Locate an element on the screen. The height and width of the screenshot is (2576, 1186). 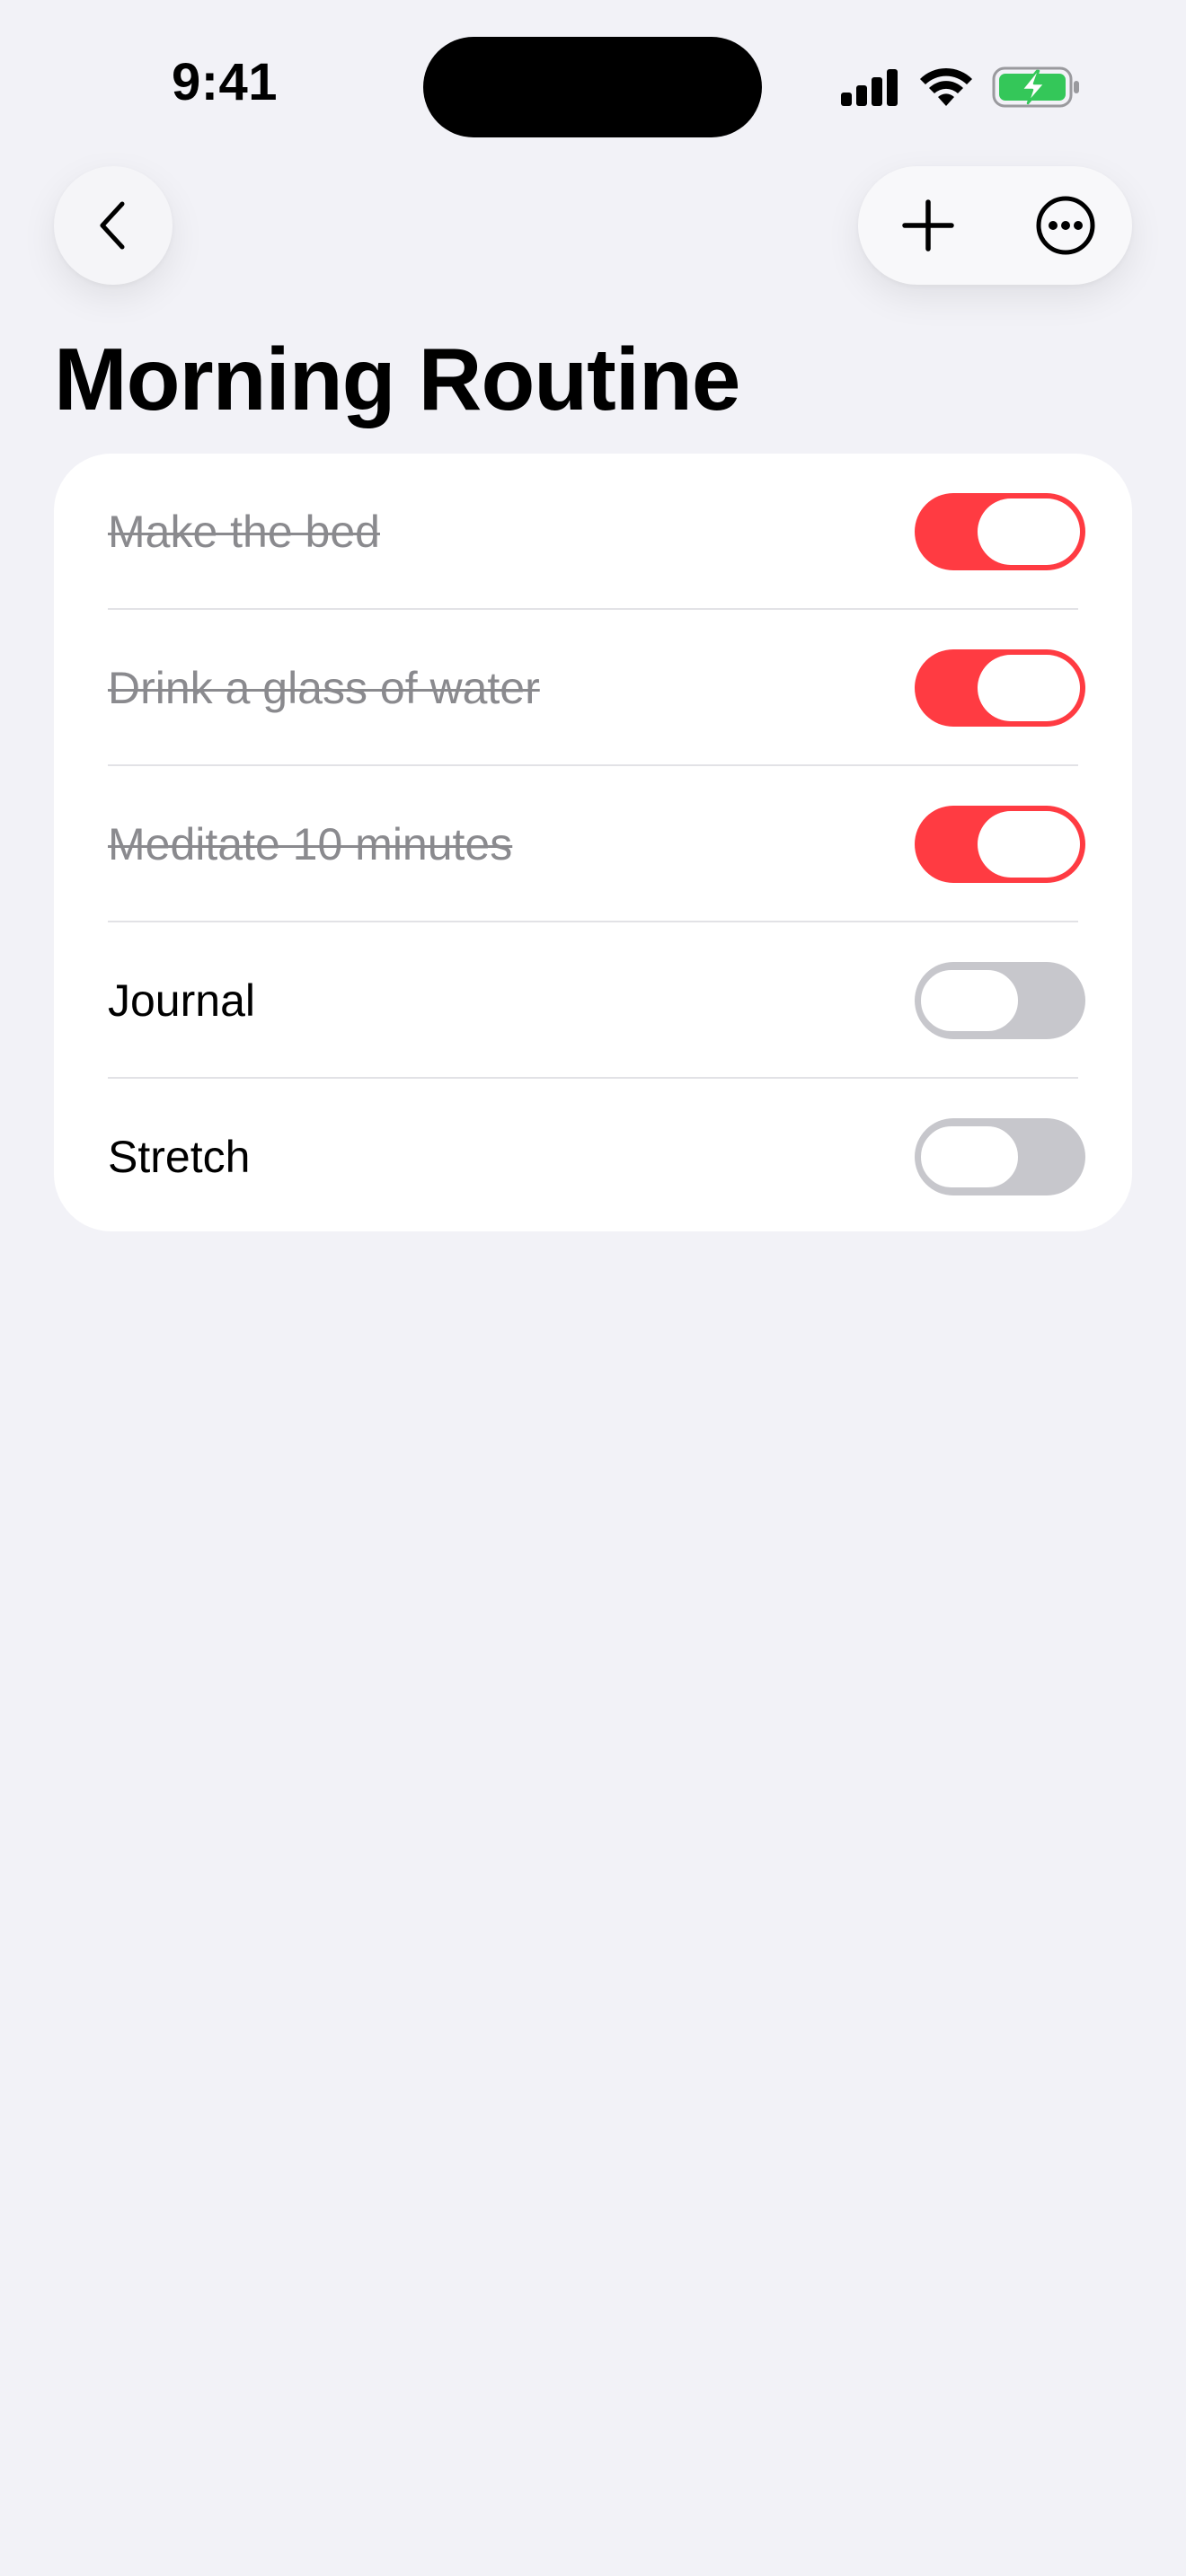
battery-charging-icon is located at coordinates (1035, 87).